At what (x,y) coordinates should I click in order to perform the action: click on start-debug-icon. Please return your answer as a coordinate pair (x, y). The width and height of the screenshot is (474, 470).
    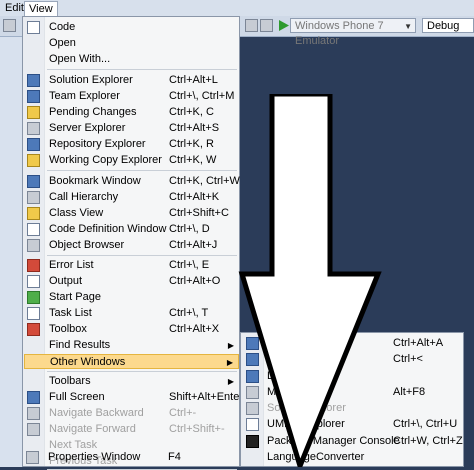
    Looking at the image, I should click on (283, 25).